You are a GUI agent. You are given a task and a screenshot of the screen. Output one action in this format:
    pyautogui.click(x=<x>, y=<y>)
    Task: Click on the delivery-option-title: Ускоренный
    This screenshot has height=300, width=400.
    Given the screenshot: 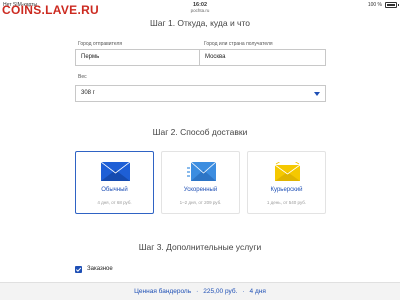 What is the action you would take?
    pyautogui.click(x=200, y=190)
    